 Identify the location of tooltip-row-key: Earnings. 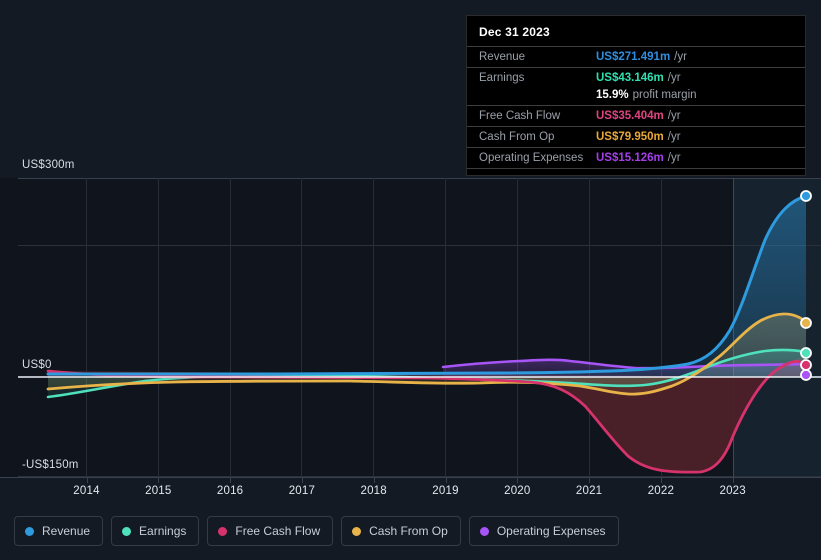
(502, 78).